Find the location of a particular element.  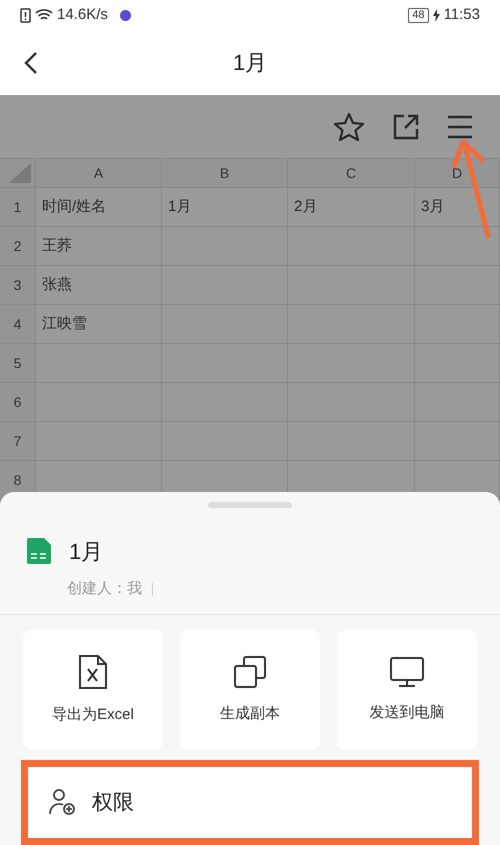

row-number: 4 is located at coordinates (18, 324).